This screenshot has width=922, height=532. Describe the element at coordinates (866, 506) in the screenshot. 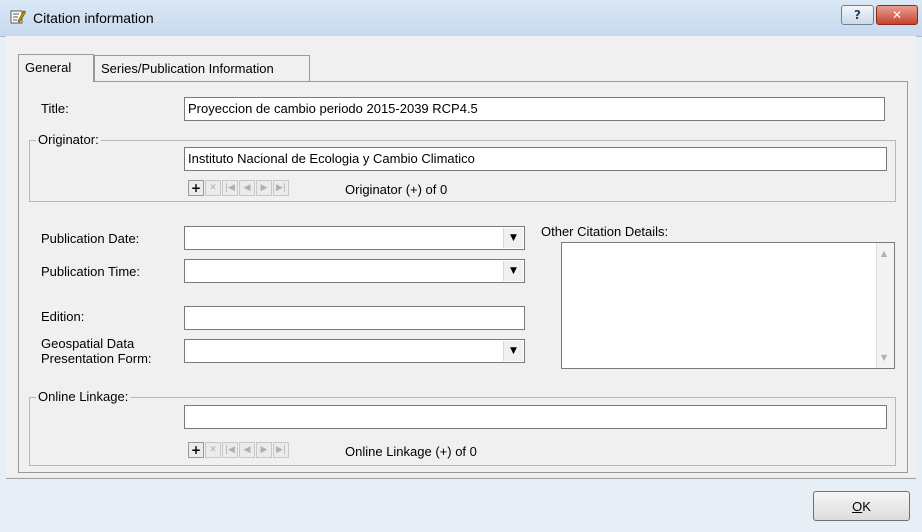

I see `ok-button-rest: K` at that location.